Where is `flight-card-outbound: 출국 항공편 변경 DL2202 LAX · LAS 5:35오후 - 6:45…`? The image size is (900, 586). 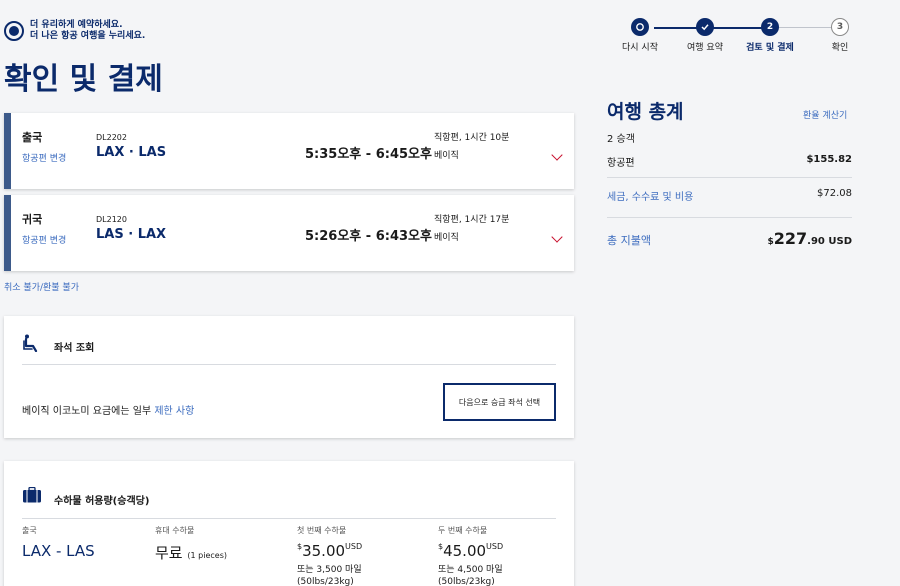 flight-card-outbound: 출국 항공편 변경 DL2202 LAX · LAS 5:35오후 - 6:45… is located at coordinates (289, 151).